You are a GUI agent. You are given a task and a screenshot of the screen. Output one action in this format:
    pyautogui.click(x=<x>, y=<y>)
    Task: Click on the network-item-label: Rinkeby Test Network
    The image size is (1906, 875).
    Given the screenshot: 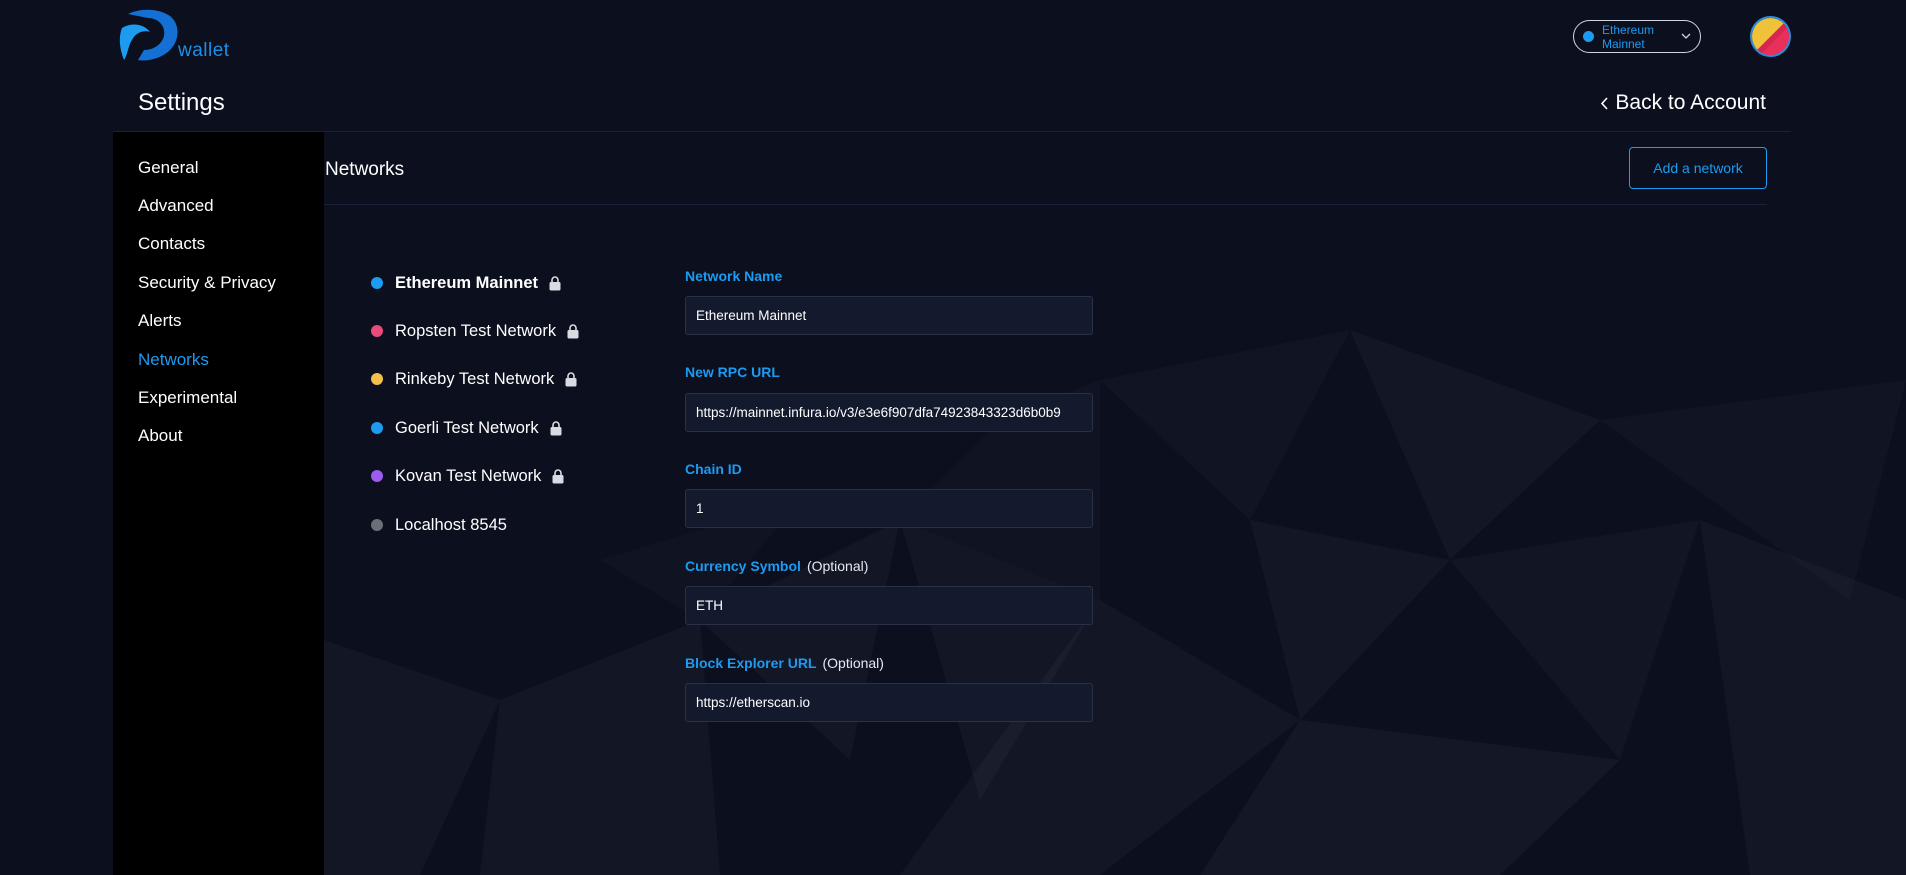 What is the action you would take?
    pyautogui.click(x=475, y=378)
    